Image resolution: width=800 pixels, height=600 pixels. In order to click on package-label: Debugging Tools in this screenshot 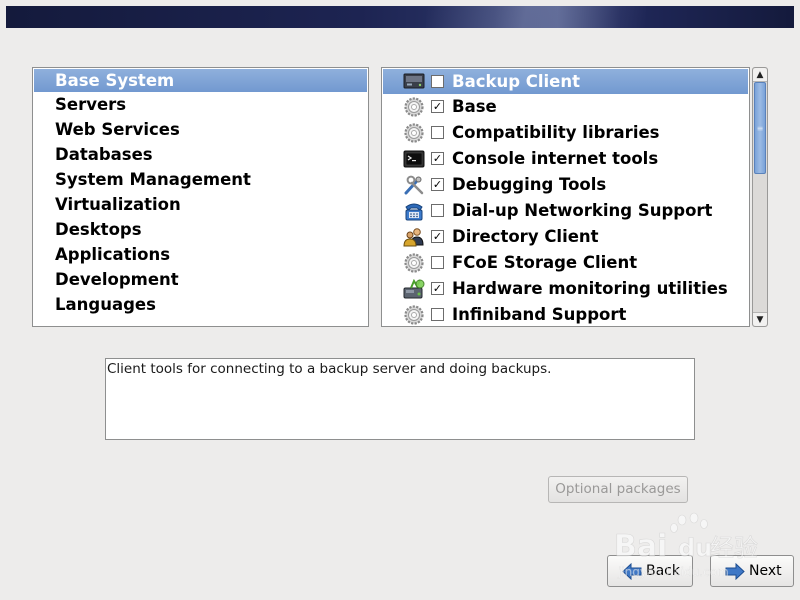, I will do `click(529, 184)`.